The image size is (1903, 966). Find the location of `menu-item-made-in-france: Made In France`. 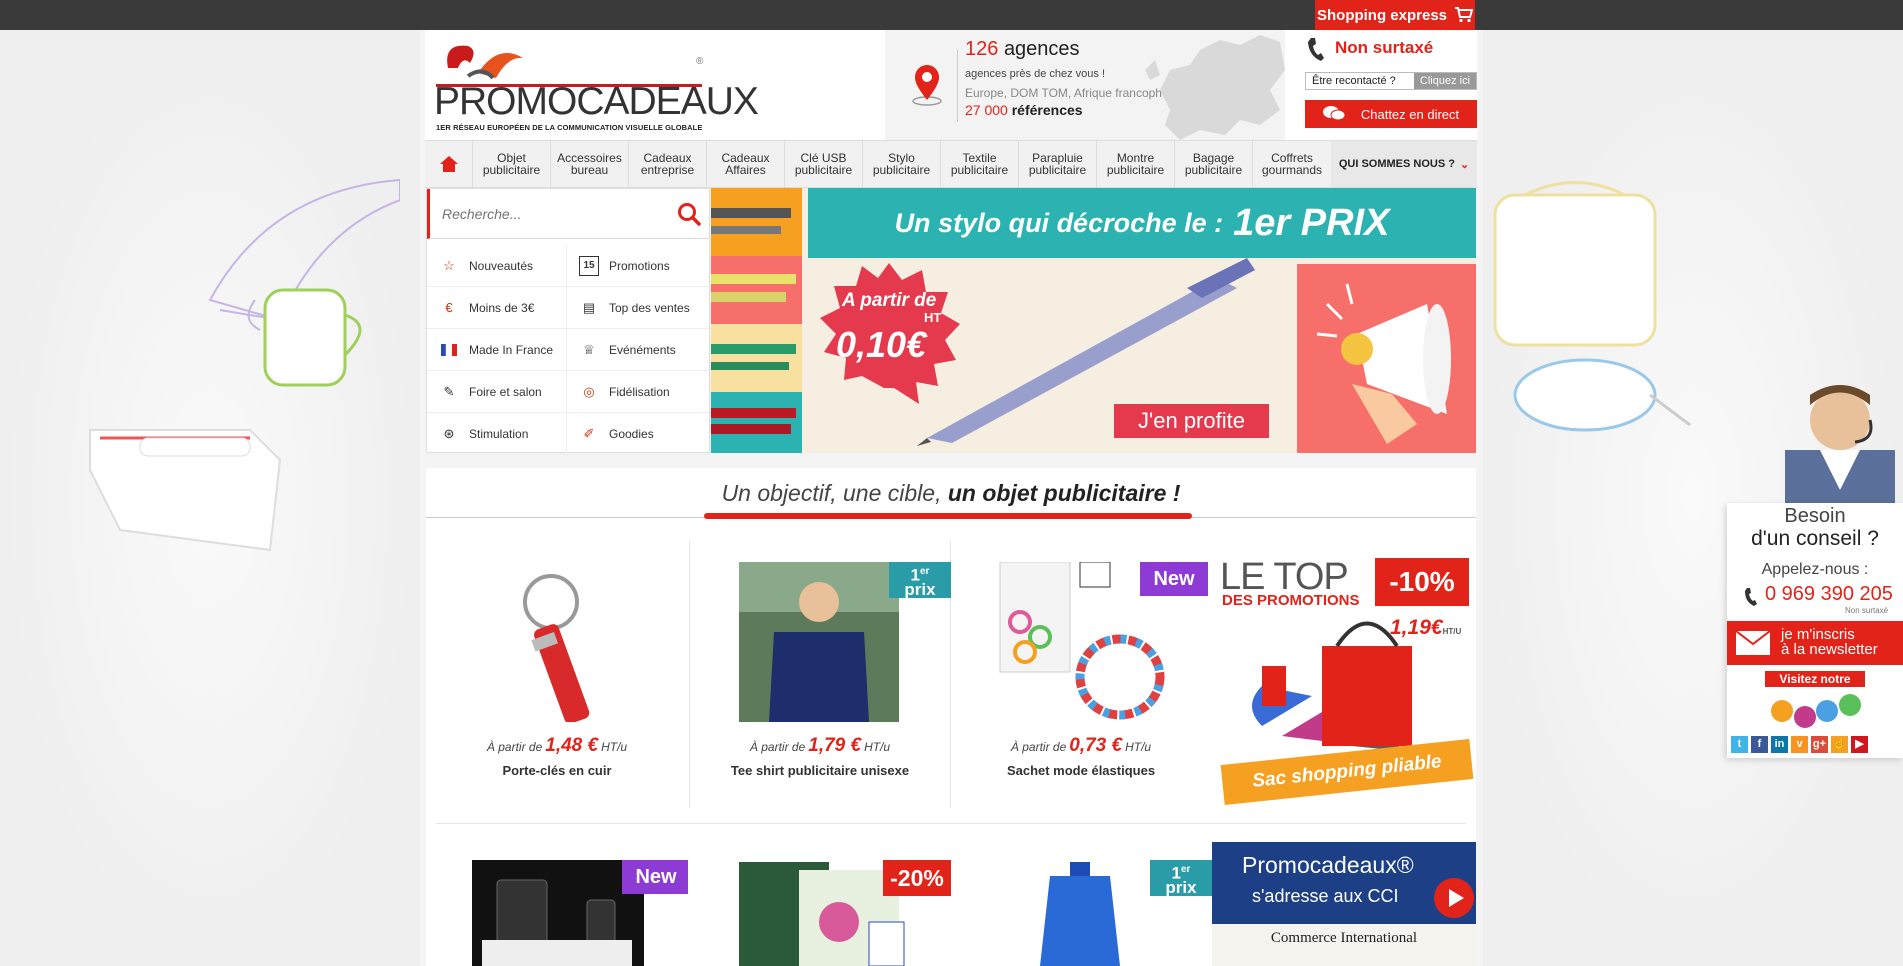

menu-item-made-in-france: Made In France is located at coordinates (497, 350).